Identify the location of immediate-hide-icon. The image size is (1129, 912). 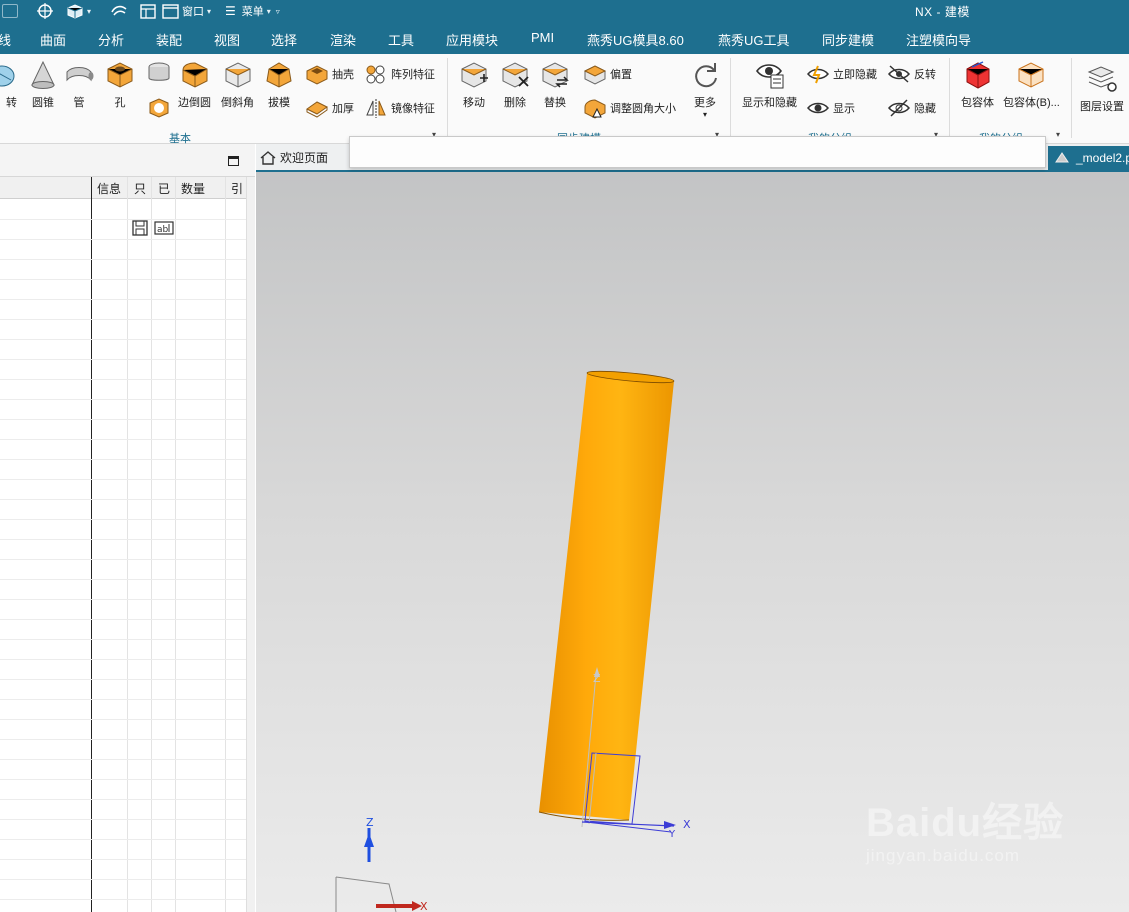
(818, 74).